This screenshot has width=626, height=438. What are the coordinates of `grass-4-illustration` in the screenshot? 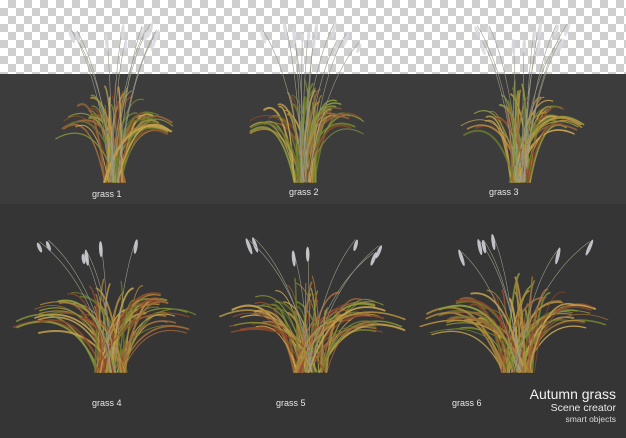 It's located at (105, 306).